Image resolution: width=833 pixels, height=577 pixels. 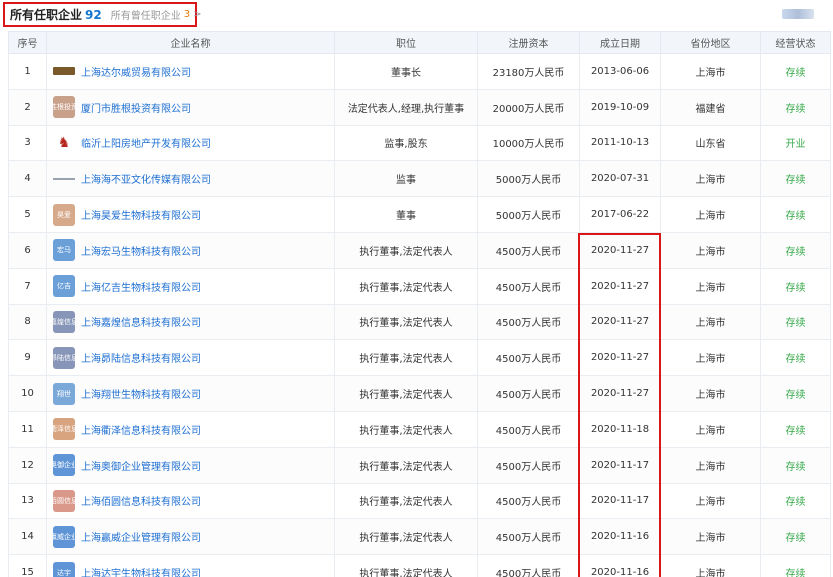 I want to click on company-logo-icon: 亿吉, so click(x=64, y=286).